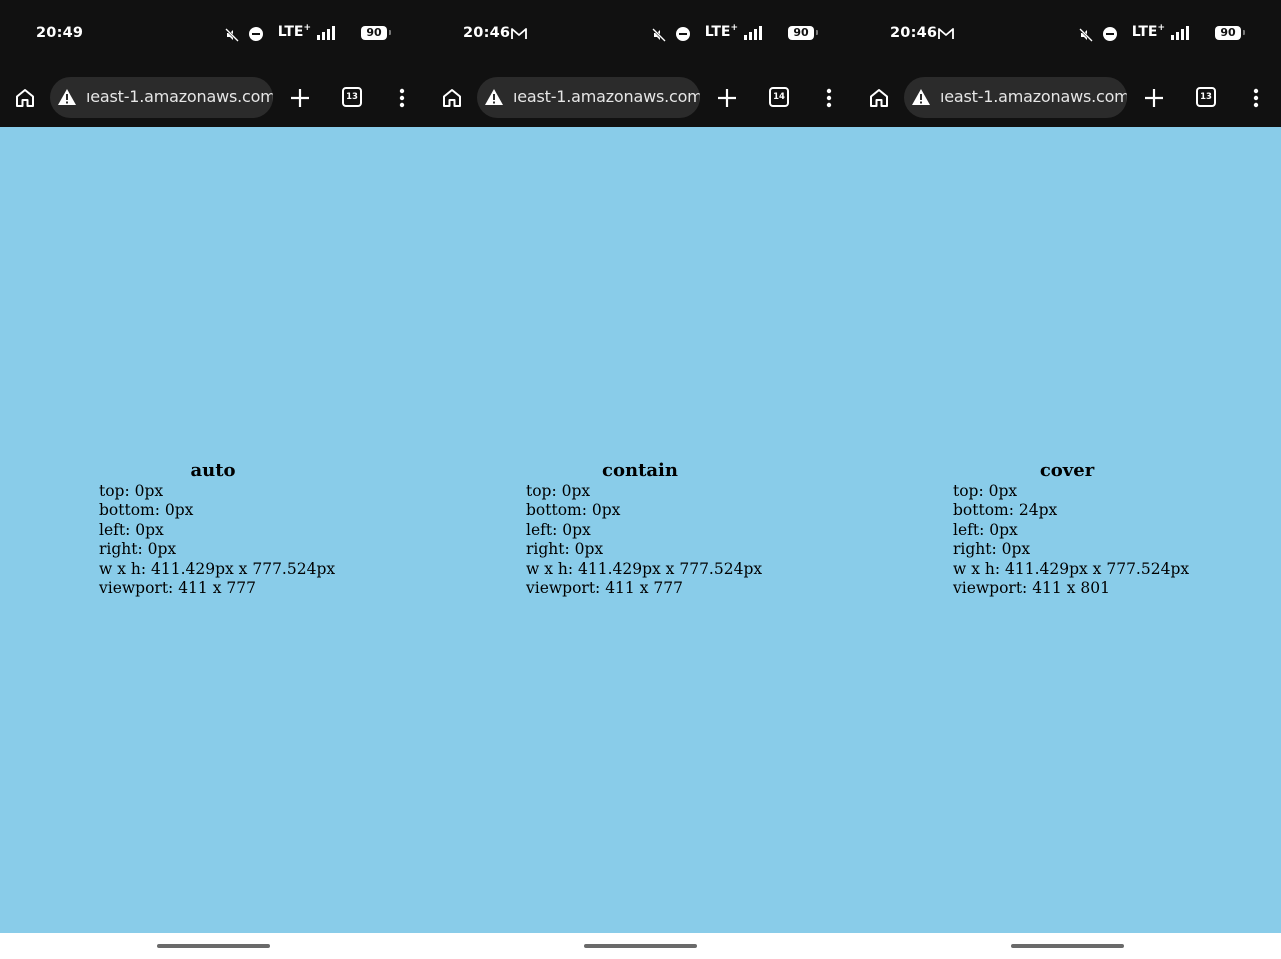  Describe the element at coordinates (1067, 470) in the screenshot. I see `fit-mode-title: cover` at that location.